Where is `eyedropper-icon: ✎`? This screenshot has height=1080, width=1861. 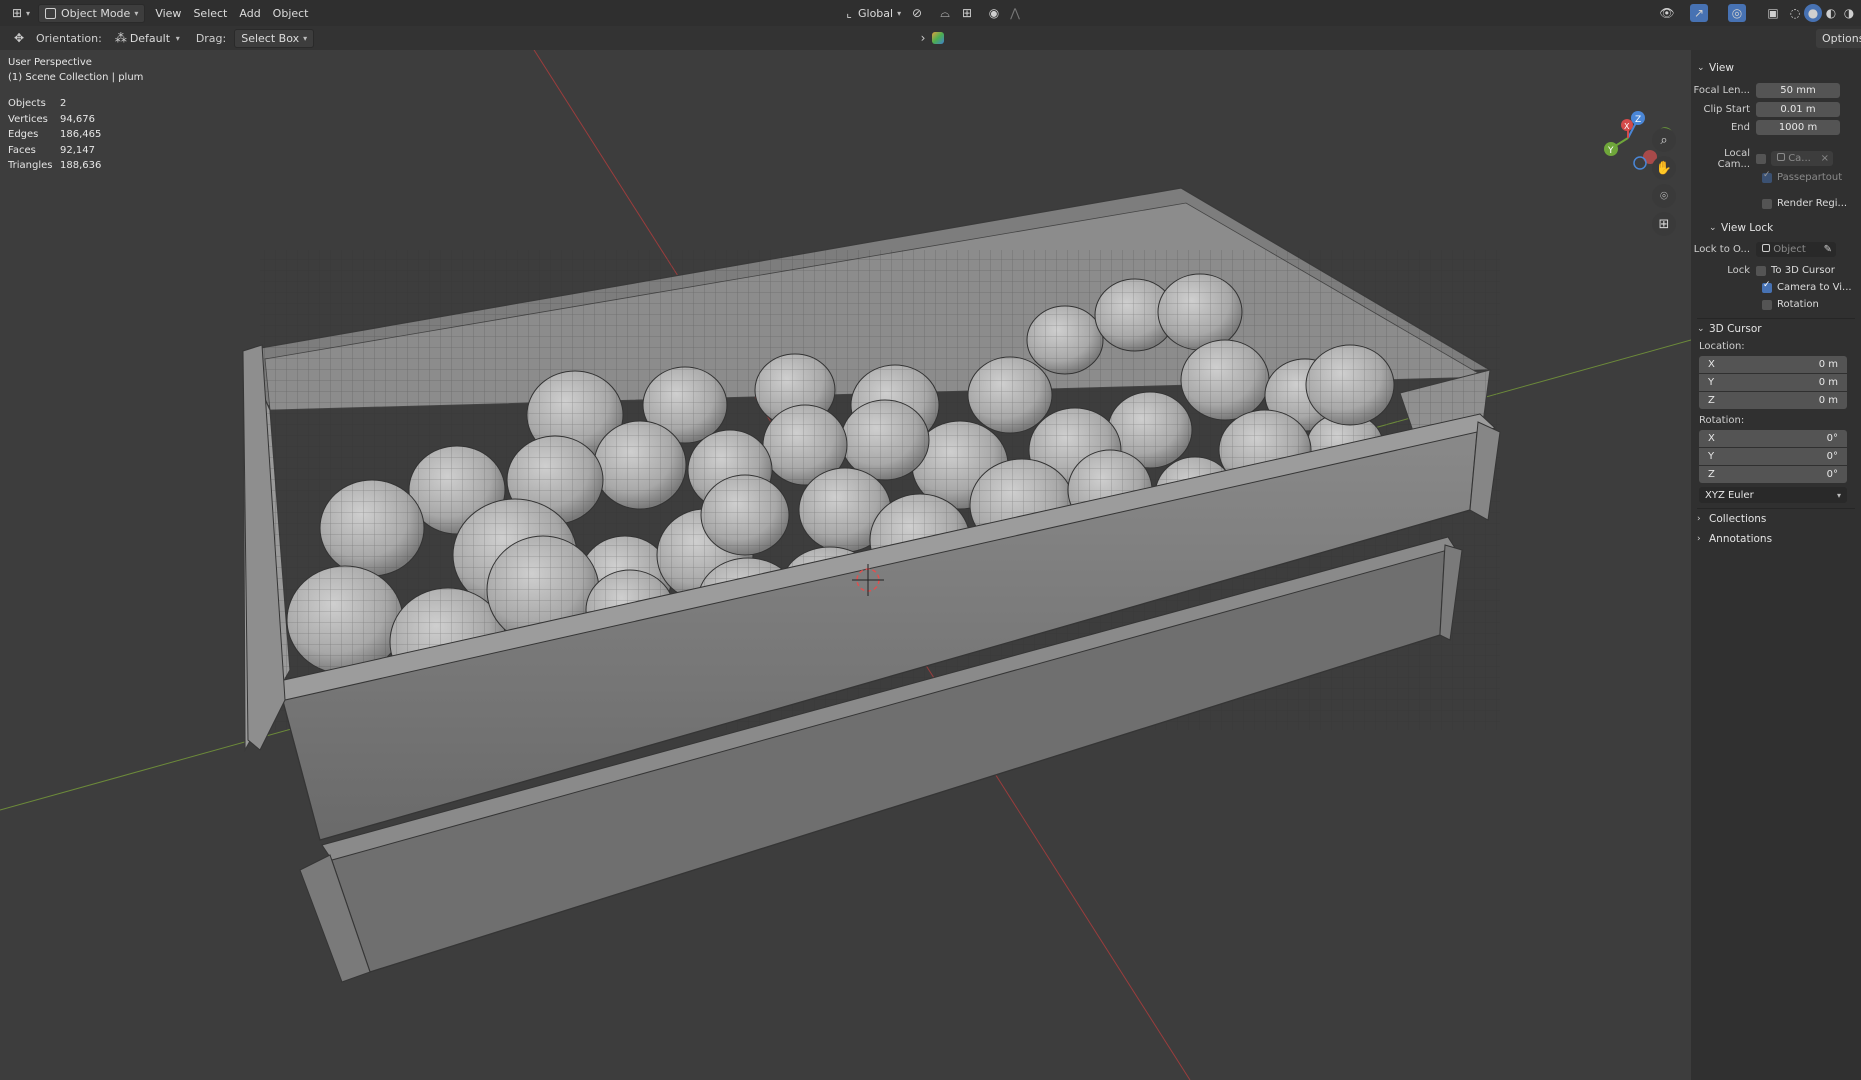 eyedropper-icon: ✎ is located at coordinates (1828, 249).